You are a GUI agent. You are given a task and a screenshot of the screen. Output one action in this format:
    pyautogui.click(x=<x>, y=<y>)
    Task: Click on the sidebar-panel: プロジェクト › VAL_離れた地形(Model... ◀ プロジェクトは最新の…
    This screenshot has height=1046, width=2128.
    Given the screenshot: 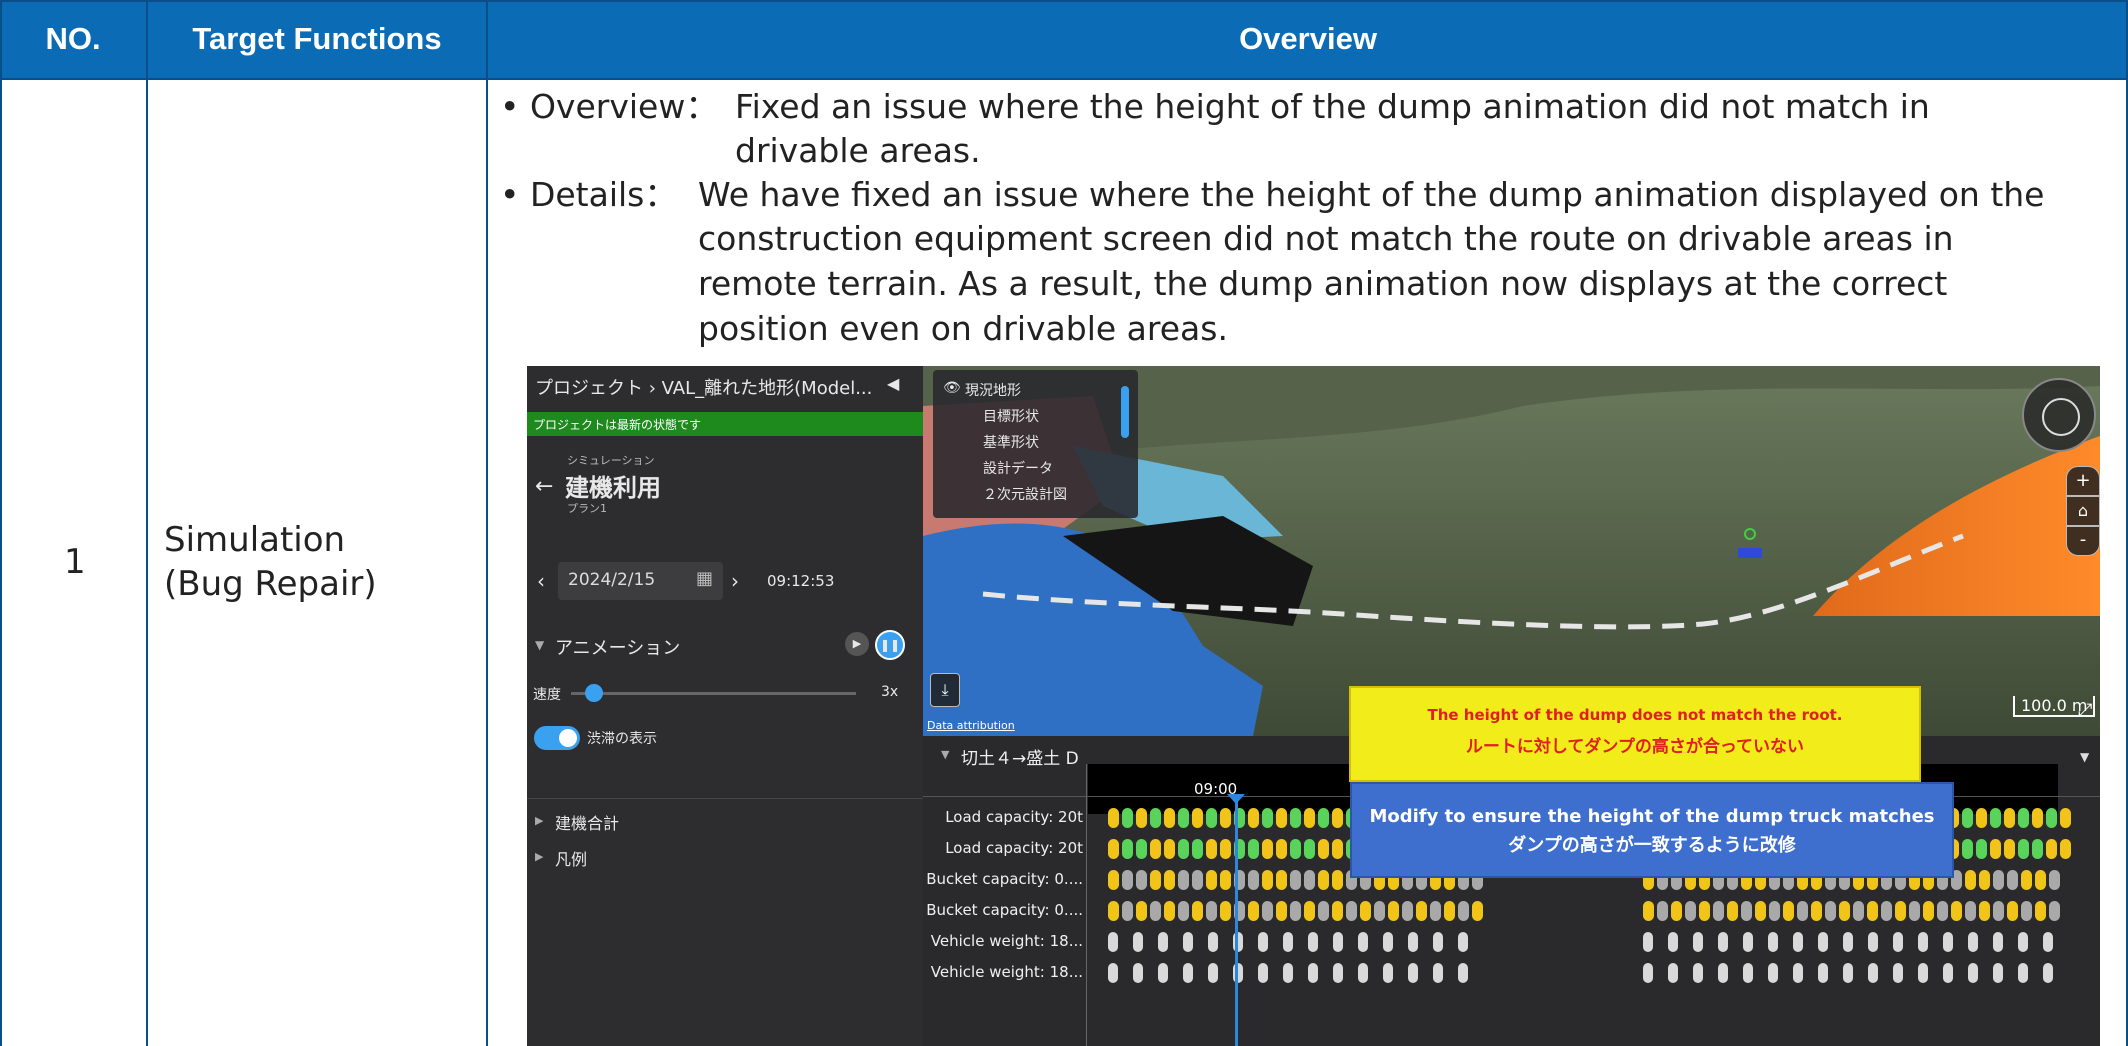 What is the action you would take?
    pyautogui.click(x=725, y=706)
    